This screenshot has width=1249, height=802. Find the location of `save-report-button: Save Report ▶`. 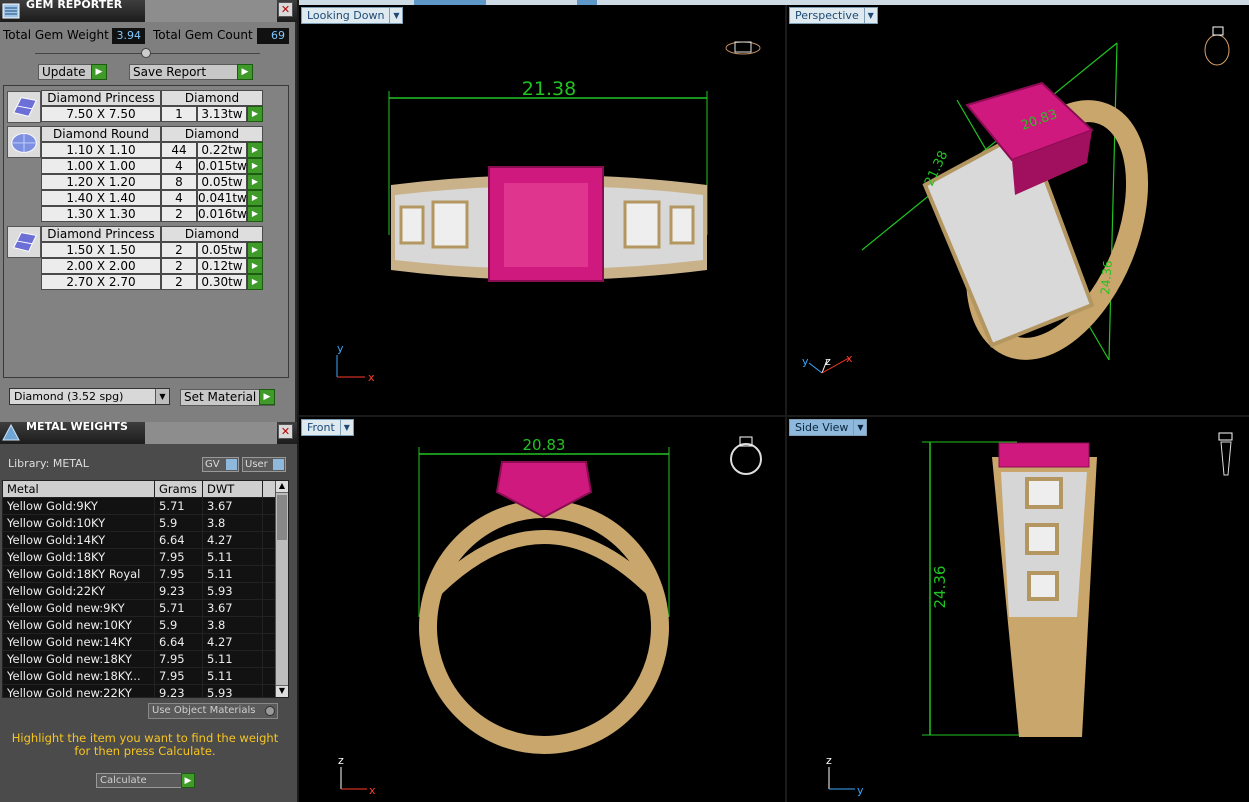

save-report-button: Save Report ▶ is located at coordinates (191, 72).